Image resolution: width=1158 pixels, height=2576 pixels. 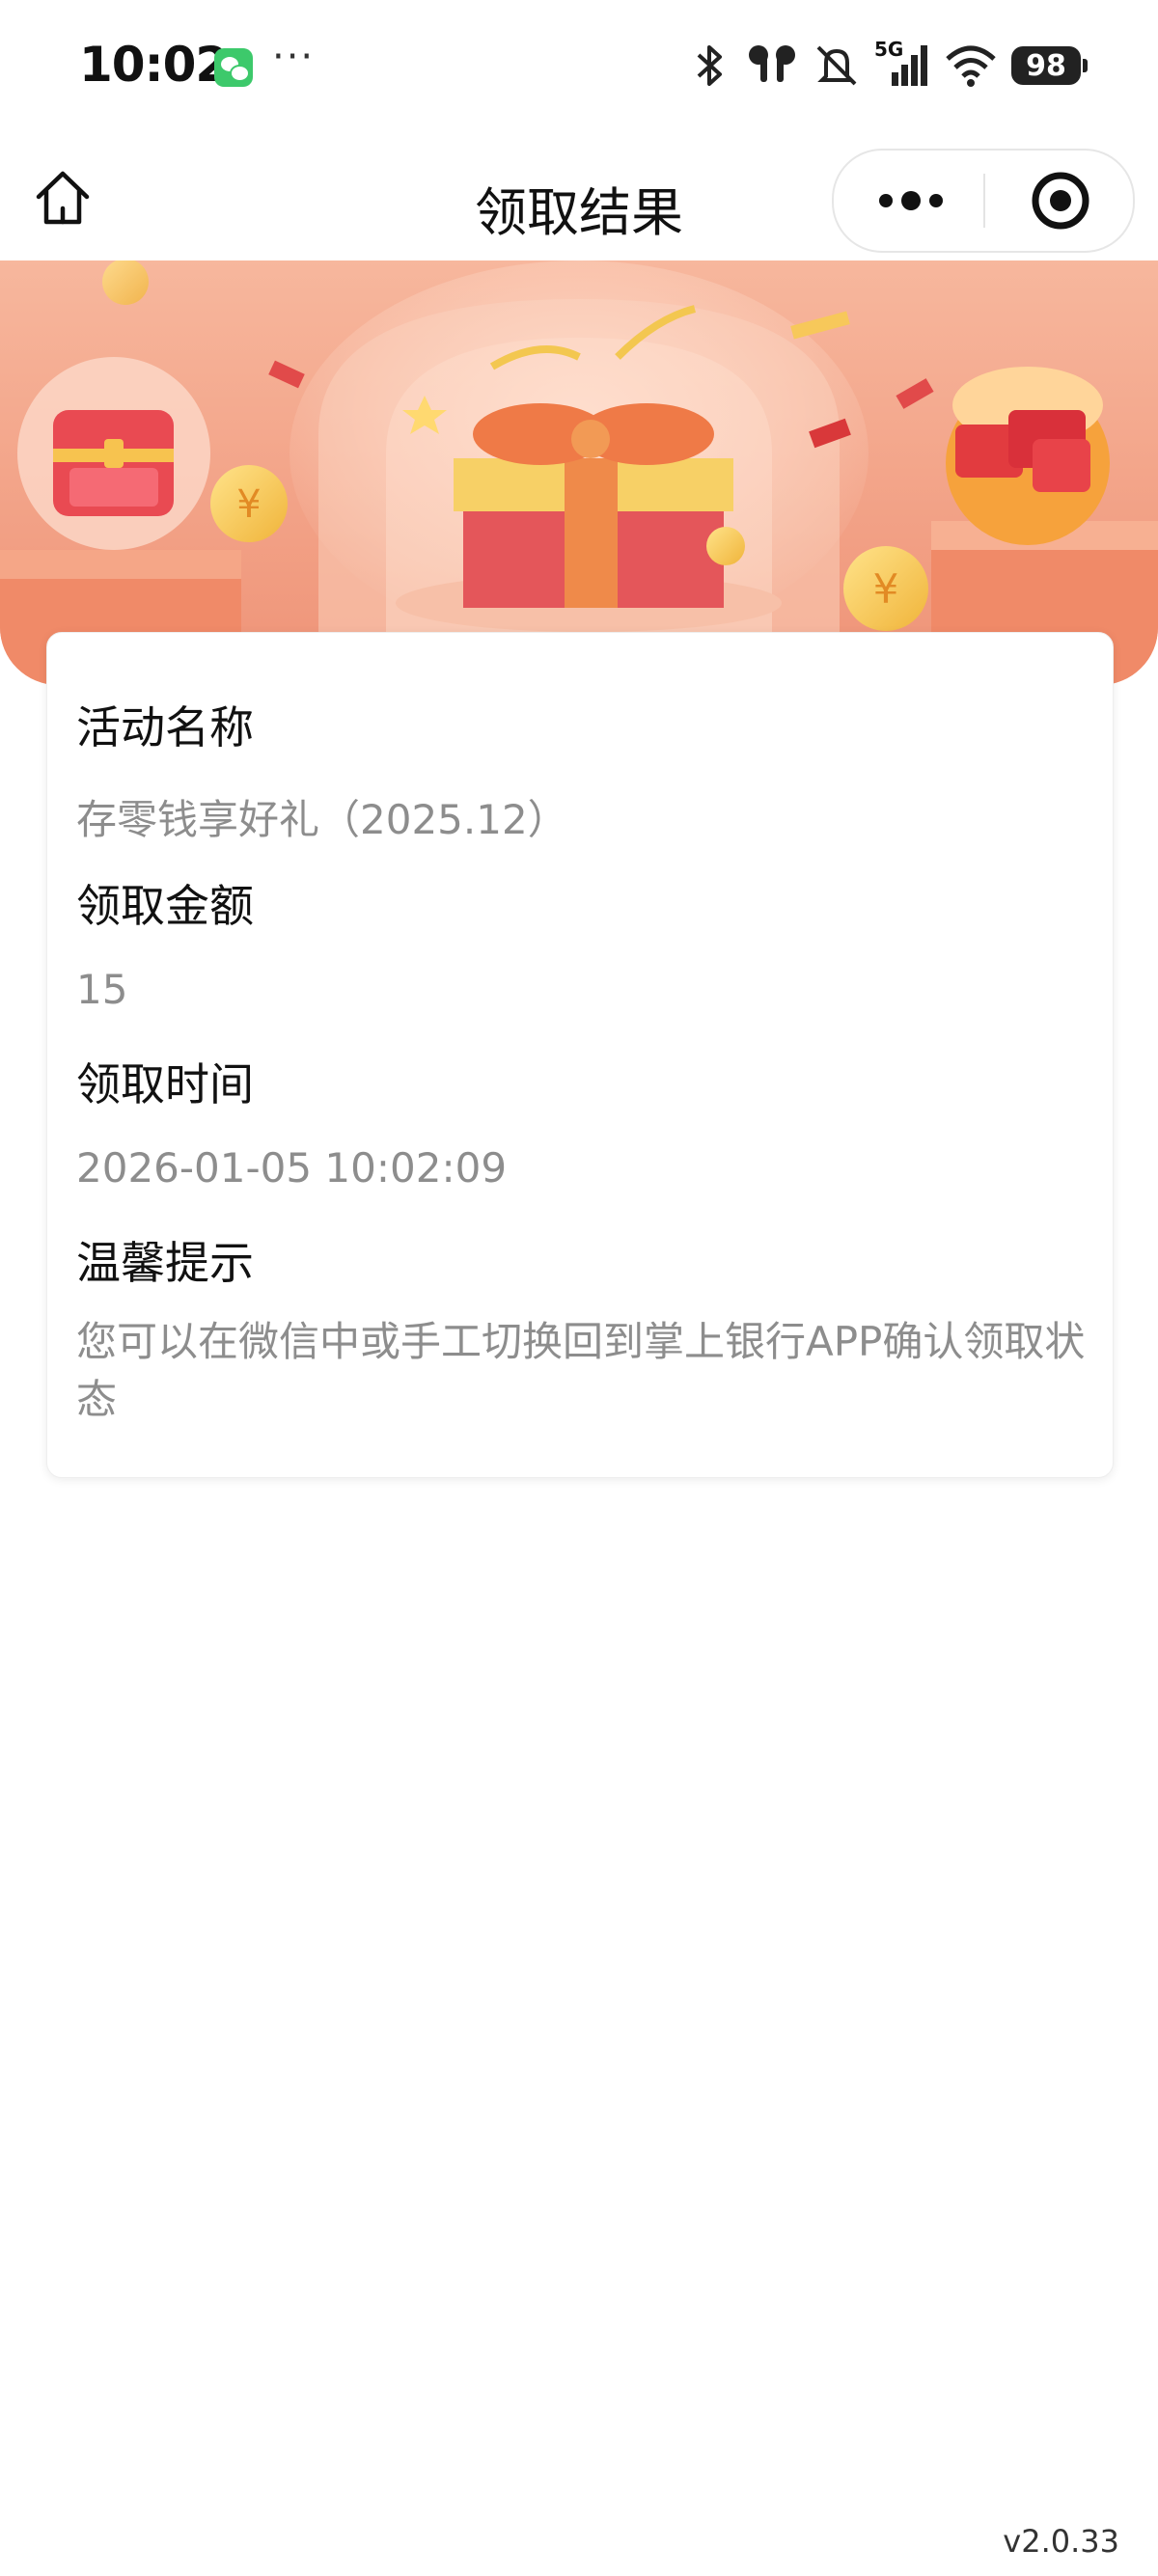 I want to click on bluetooth-icon, so click(x=709, y=65).